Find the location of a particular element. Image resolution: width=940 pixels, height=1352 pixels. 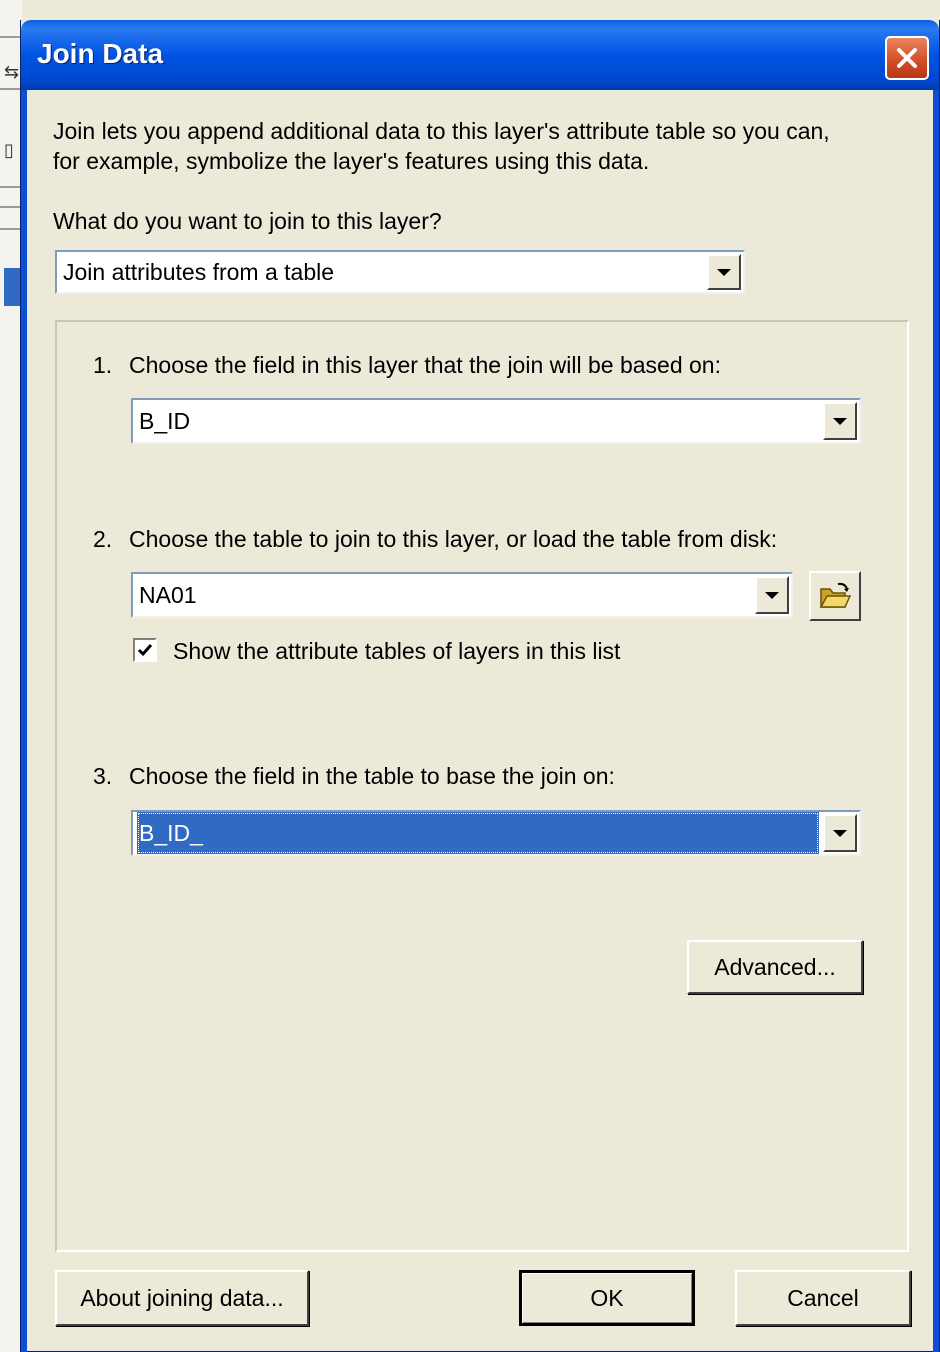

close-button is located at coordinates (907, 58).